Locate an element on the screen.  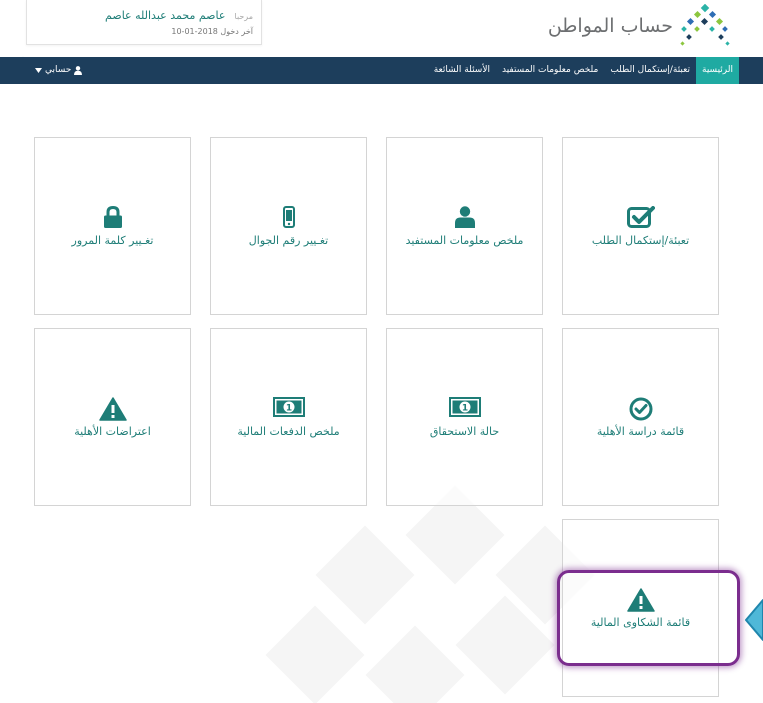
tile-label: قائمة دراسة الأهلية is located at coordinates (640, 431).